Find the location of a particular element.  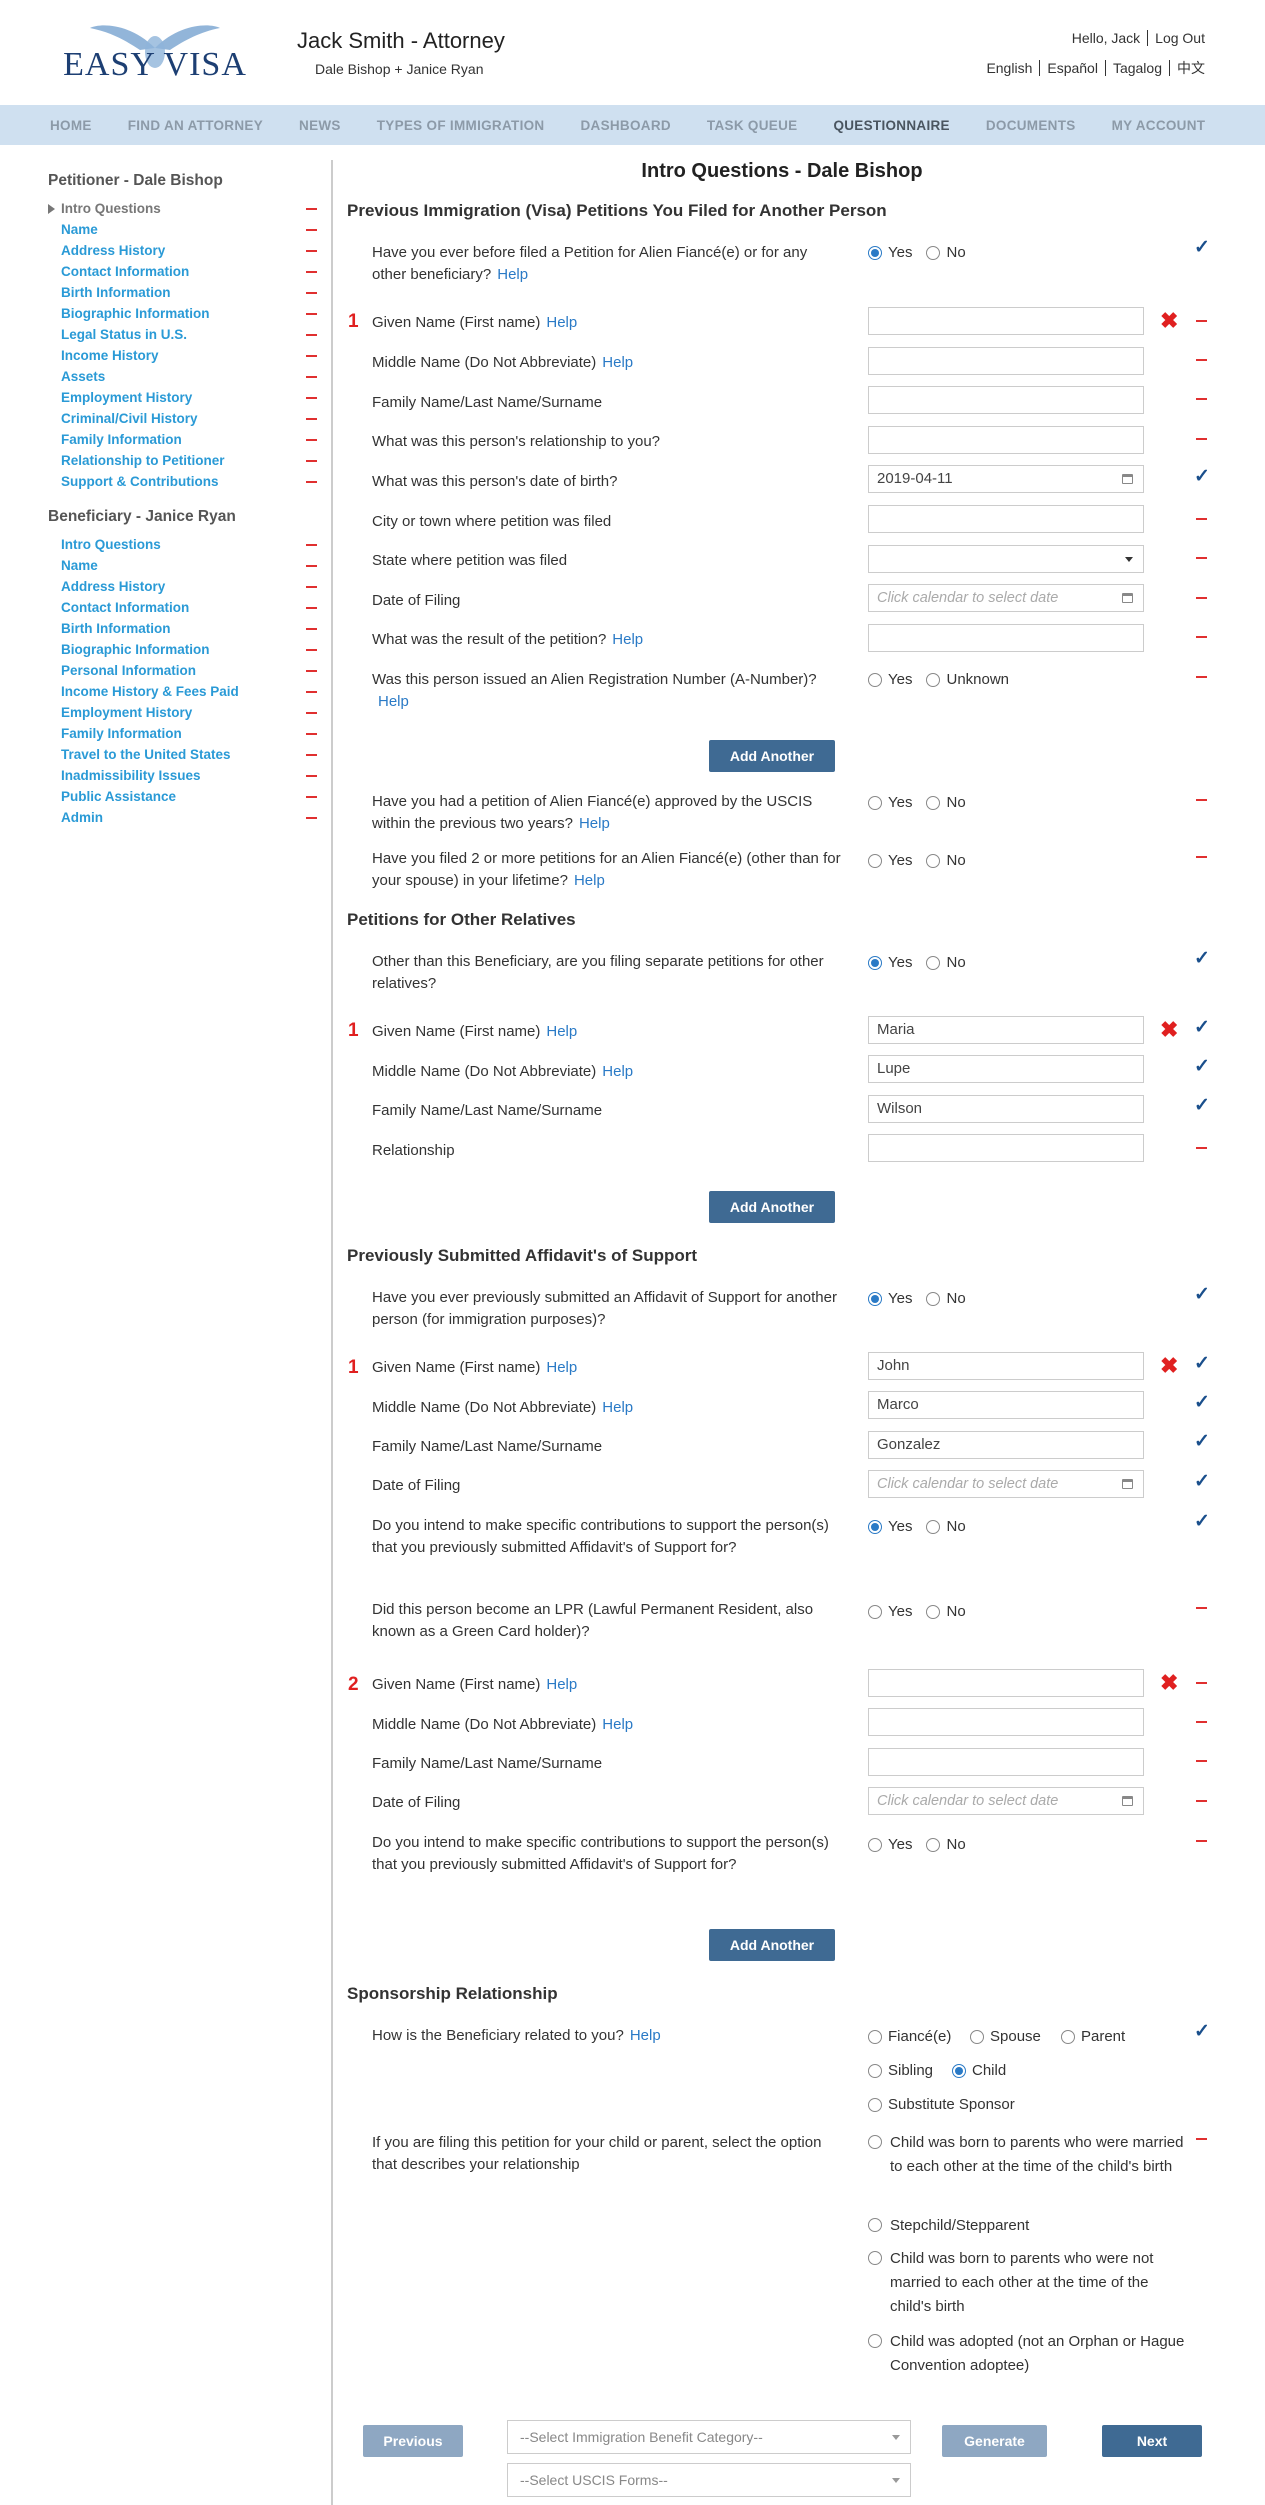

s2-given-input: Maria is located at coordinates (1006, 1030).